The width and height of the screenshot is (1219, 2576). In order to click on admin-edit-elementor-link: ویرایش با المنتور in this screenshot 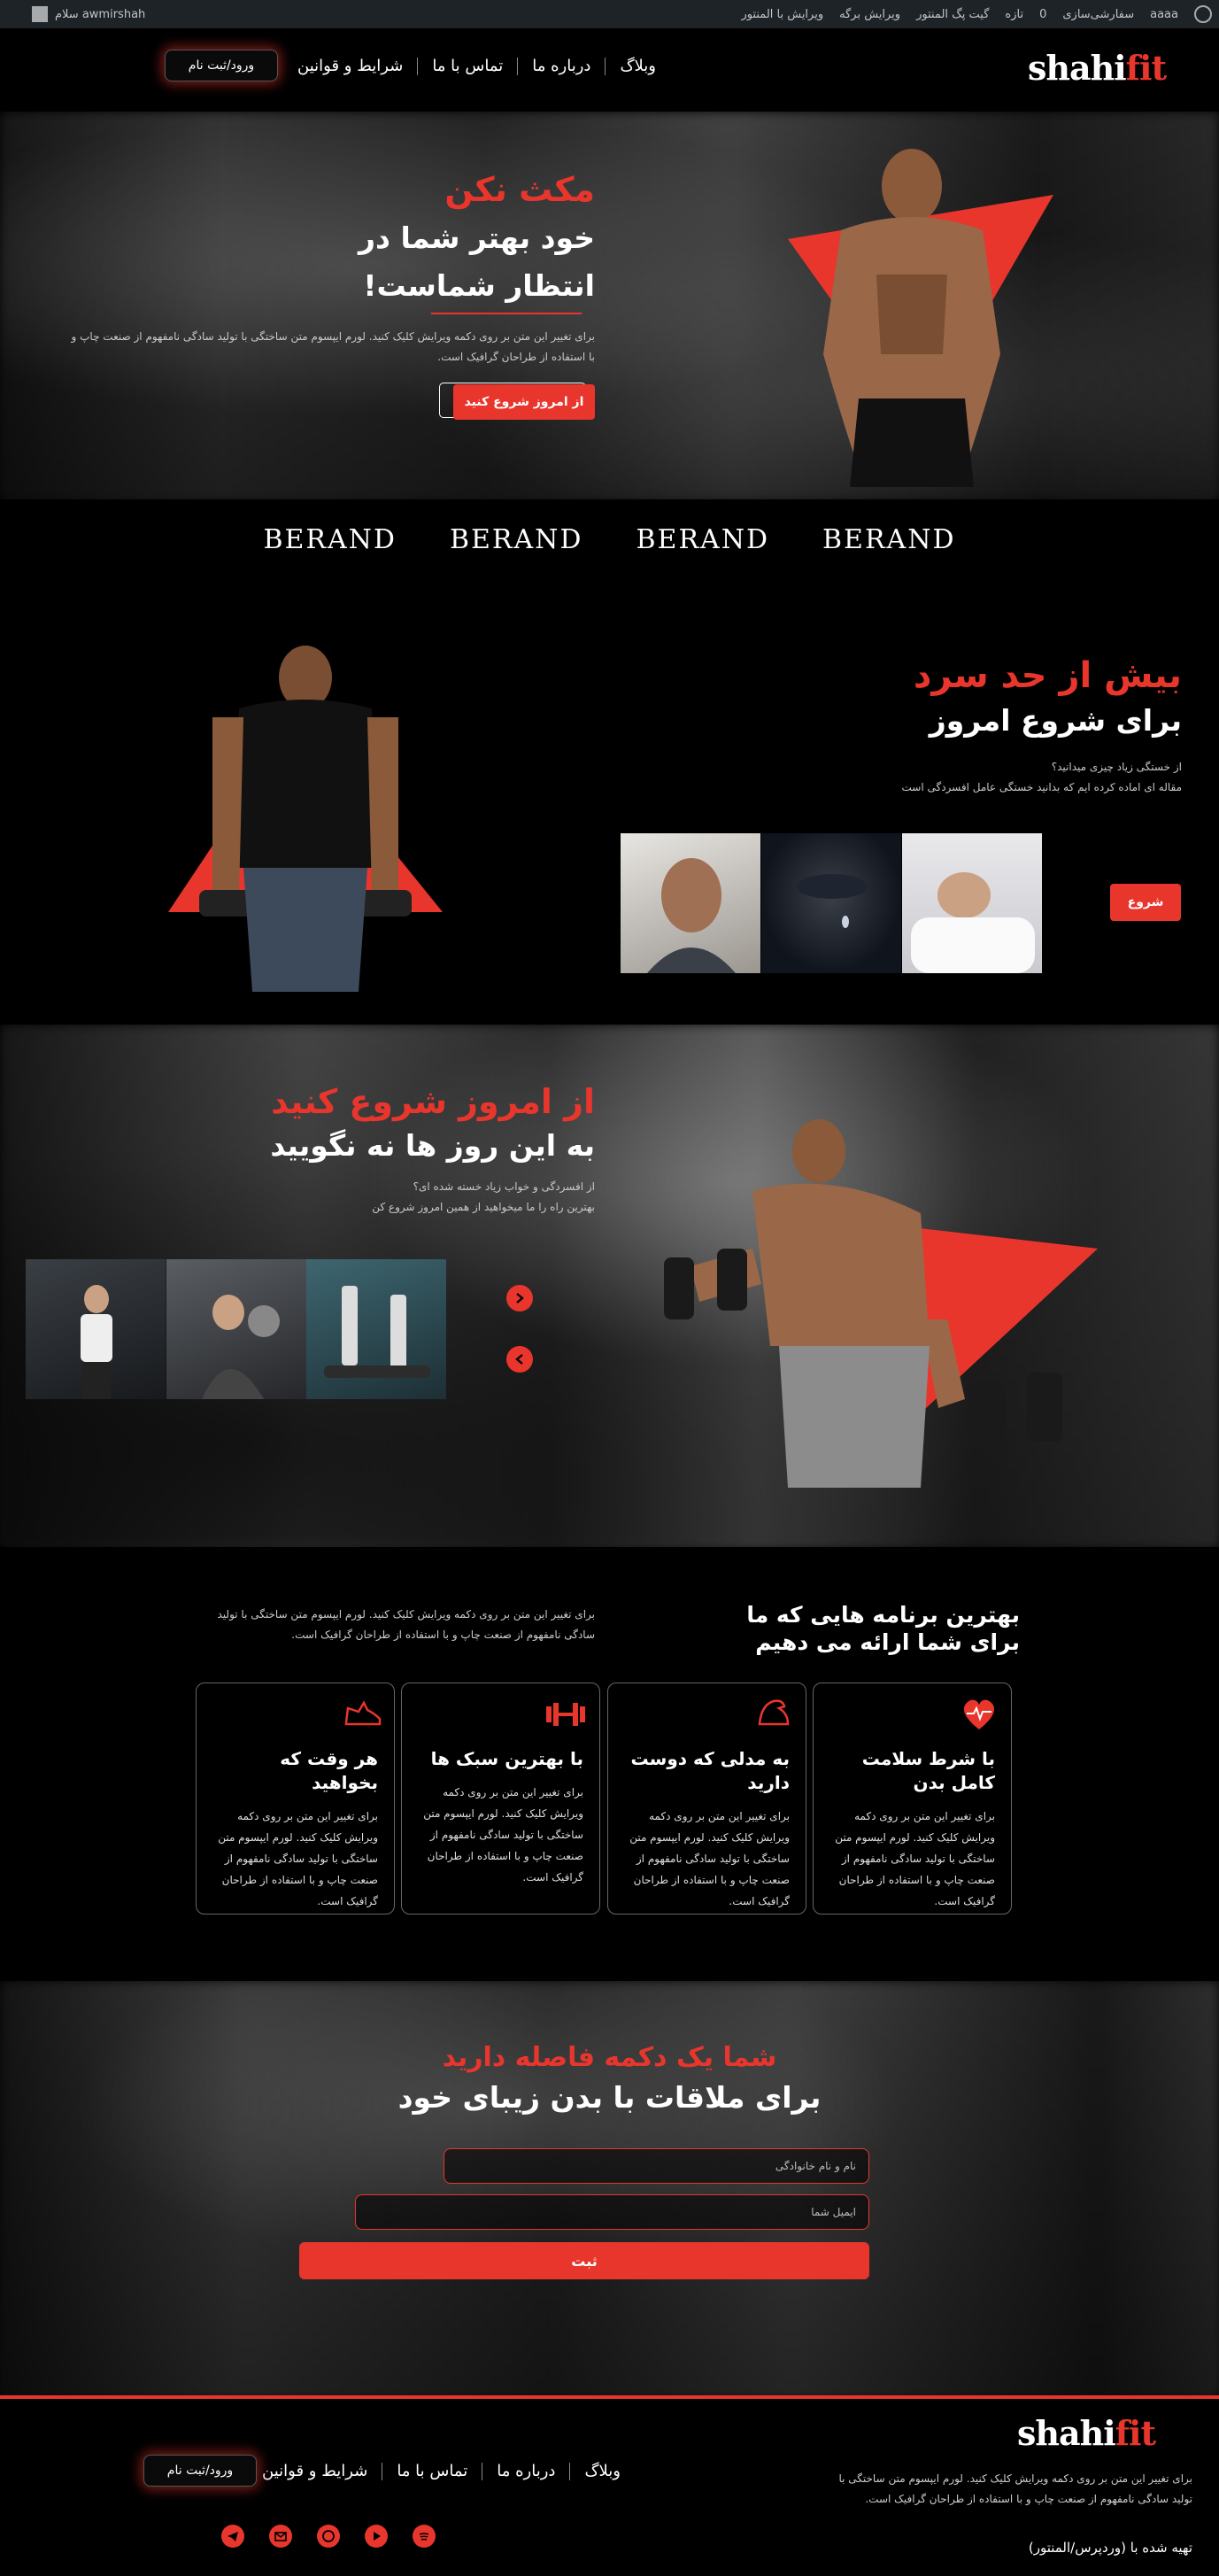, I will do `click(782, 14)`.